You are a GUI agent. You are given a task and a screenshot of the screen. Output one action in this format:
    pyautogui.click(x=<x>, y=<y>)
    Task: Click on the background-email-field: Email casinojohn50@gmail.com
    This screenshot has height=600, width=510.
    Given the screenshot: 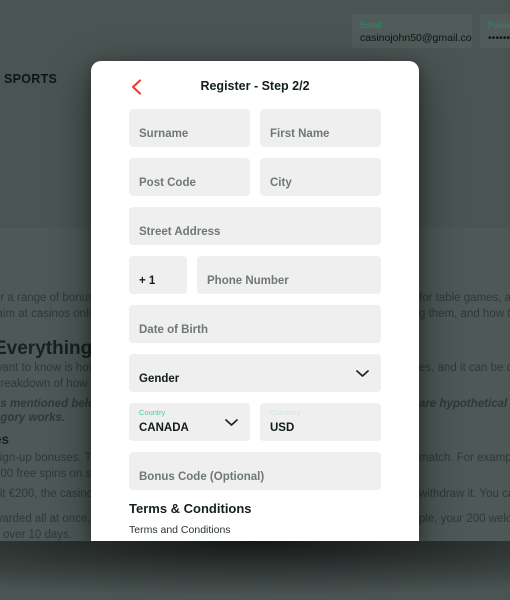 What is the action you would take?
    pyautogui.click(x=412, y=31)
    